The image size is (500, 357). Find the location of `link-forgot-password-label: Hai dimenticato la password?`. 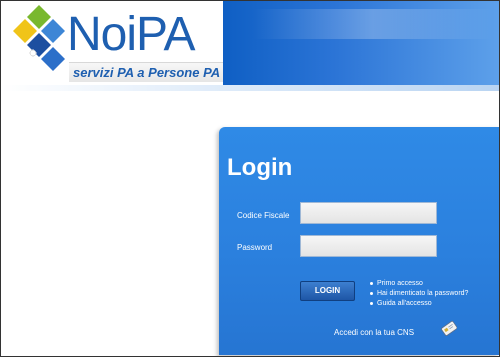

link-forgot-password-label: Hai dimenticato la password? is located at coordinates (423, 293).